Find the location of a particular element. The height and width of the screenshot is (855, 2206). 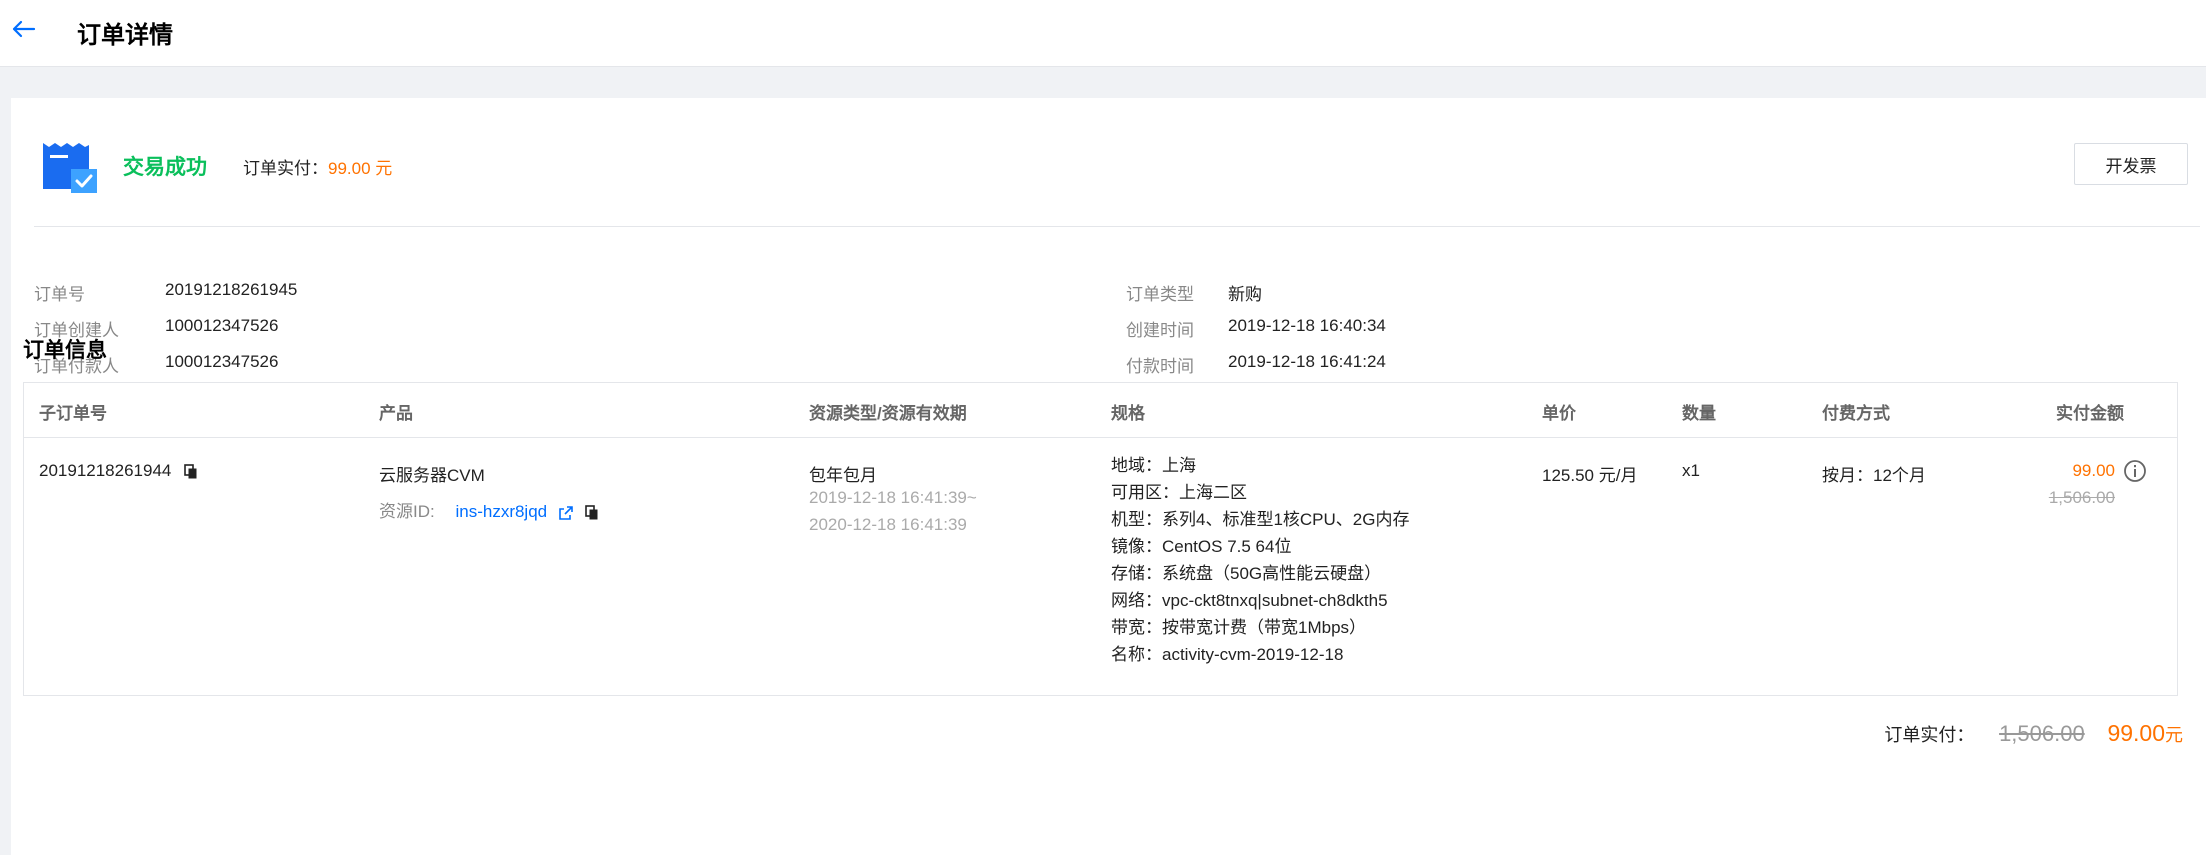

external-link-icon is located at coordinates (566, 513).